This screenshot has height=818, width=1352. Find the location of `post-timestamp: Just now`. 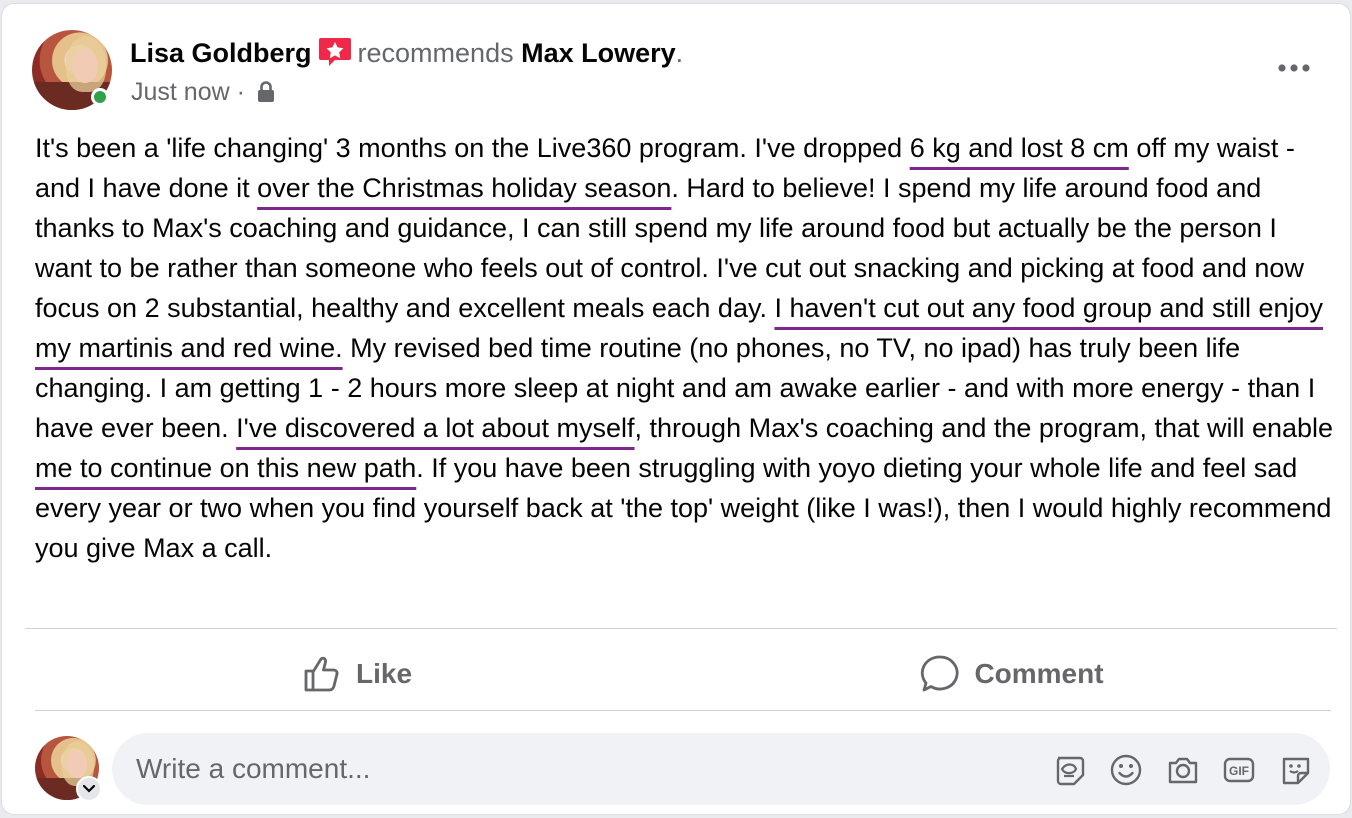

post-timestamp: Just now is located at coordinates (180, 92).